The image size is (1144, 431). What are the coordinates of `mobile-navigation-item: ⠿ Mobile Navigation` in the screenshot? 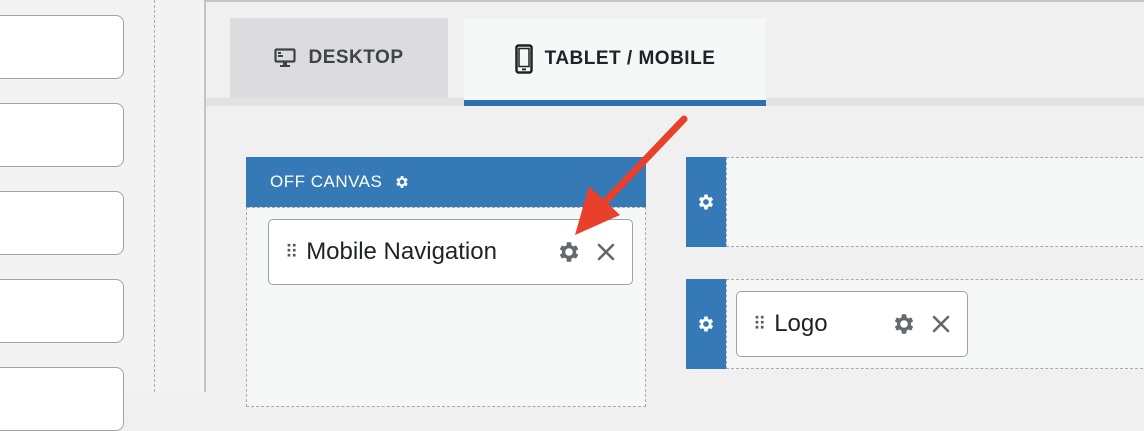 It's located at (450, 252).